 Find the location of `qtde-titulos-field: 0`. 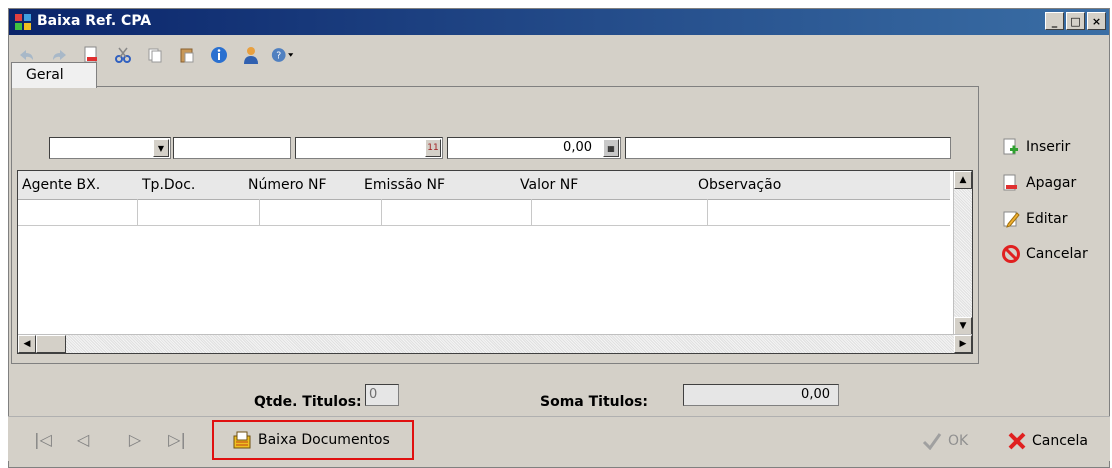

qtde-titulos-field: 0 is located at coordinates (382, 395).